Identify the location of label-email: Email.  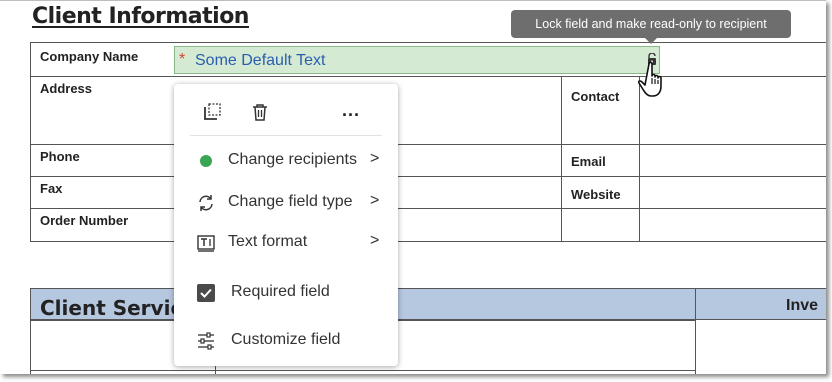
(588, 161).